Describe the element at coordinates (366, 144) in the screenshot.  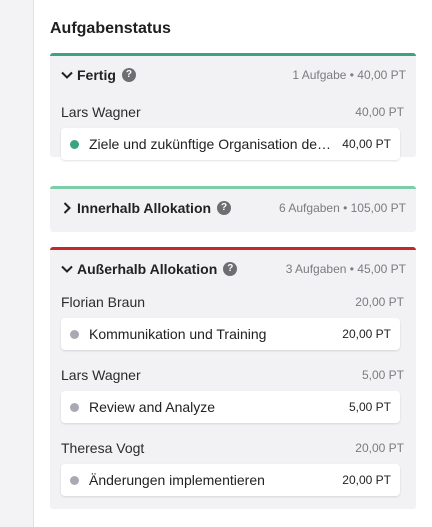
I see `task-points: 40,00 PT` at that location.